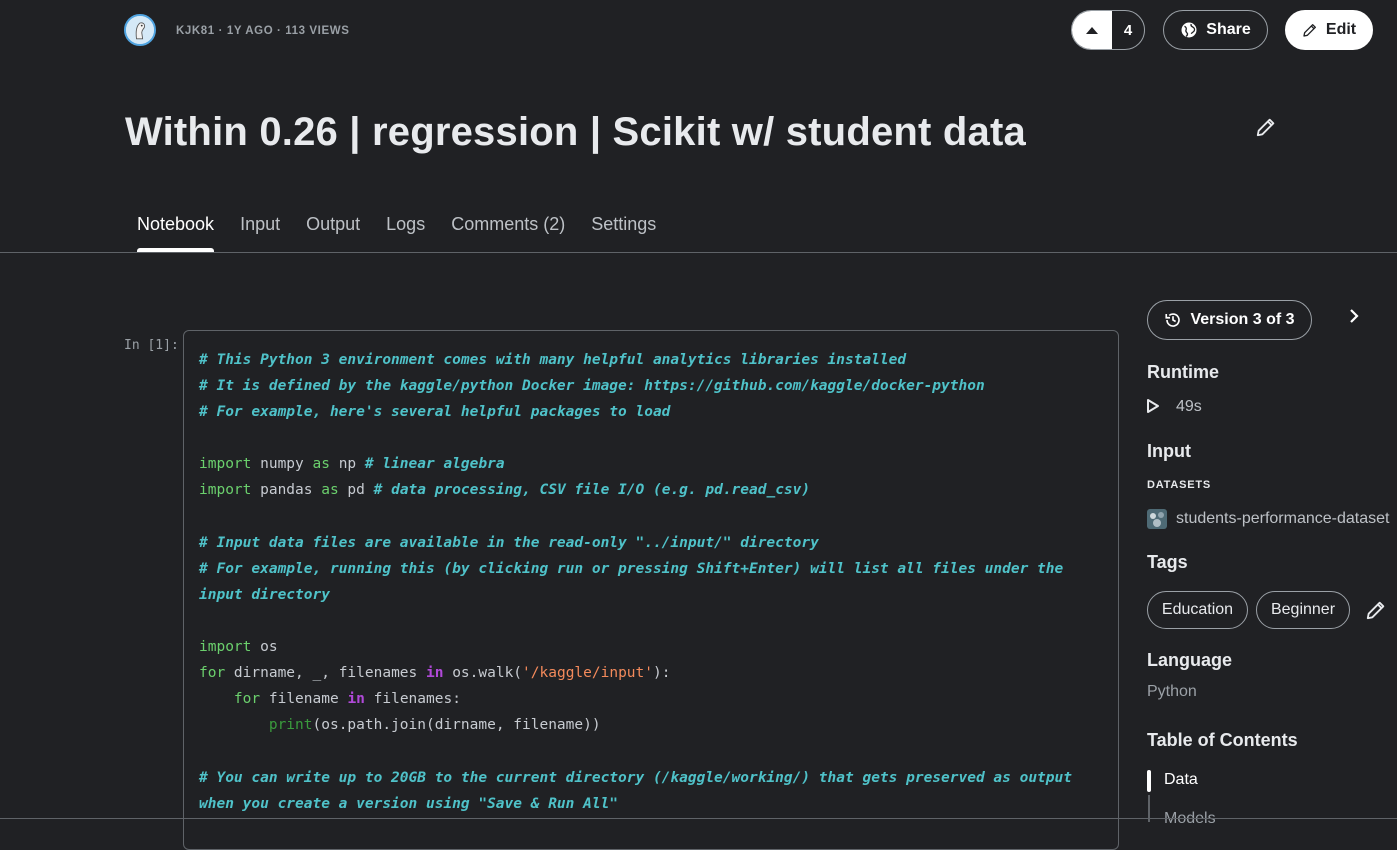 This screenshot has width=1397, height=850. What do you see at coordinates (623, 233) in the screenshot?
I see `tab-settings: Settings` at bounding box center [623, 233].